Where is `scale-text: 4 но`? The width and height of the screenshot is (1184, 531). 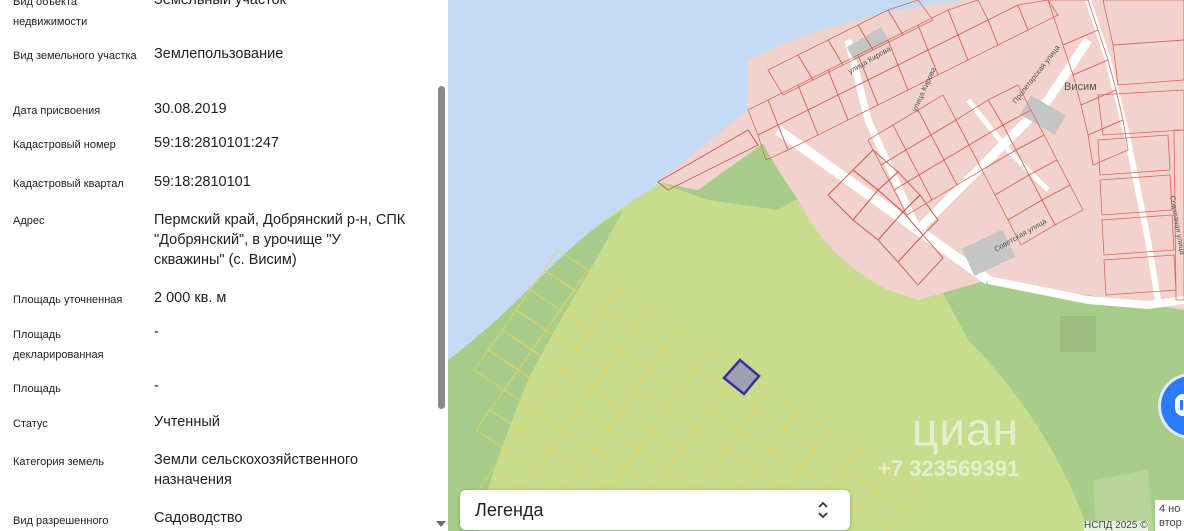
scale-text: 4 но is located at coordinates (1170, 509).